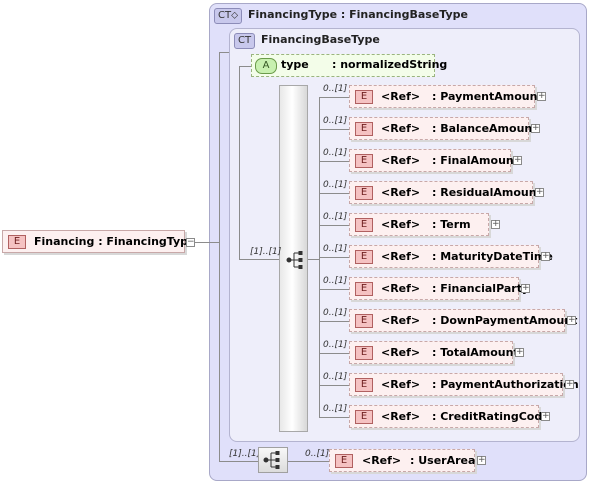 The image size is (592, 487). I want to click on element-row: E <Ref> : CreditRatingCode, so click(449, 416).